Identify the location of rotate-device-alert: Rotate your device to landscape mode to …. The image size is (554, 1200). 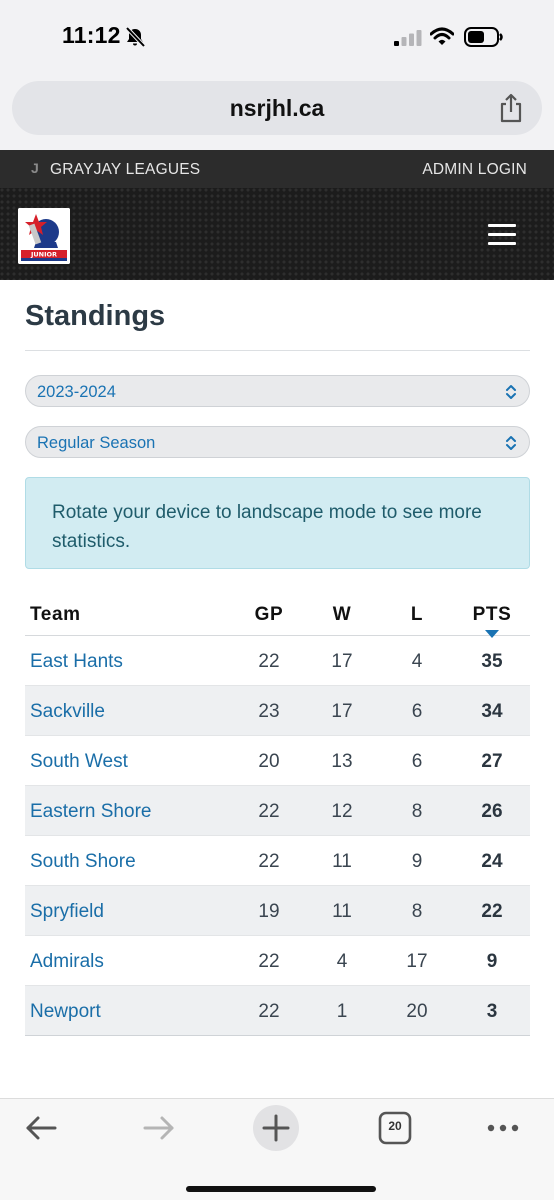
(277, 523).